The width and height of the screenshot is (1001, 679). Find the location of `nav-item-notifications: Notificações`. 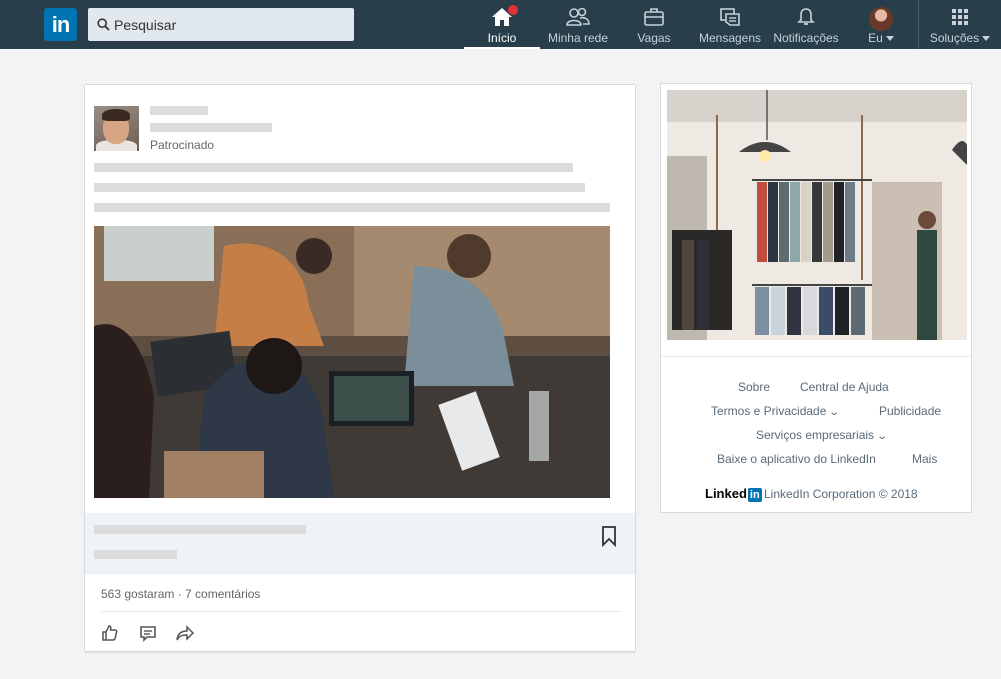

nav-item-notifications: Notificações is located at coordinates (806, 24).